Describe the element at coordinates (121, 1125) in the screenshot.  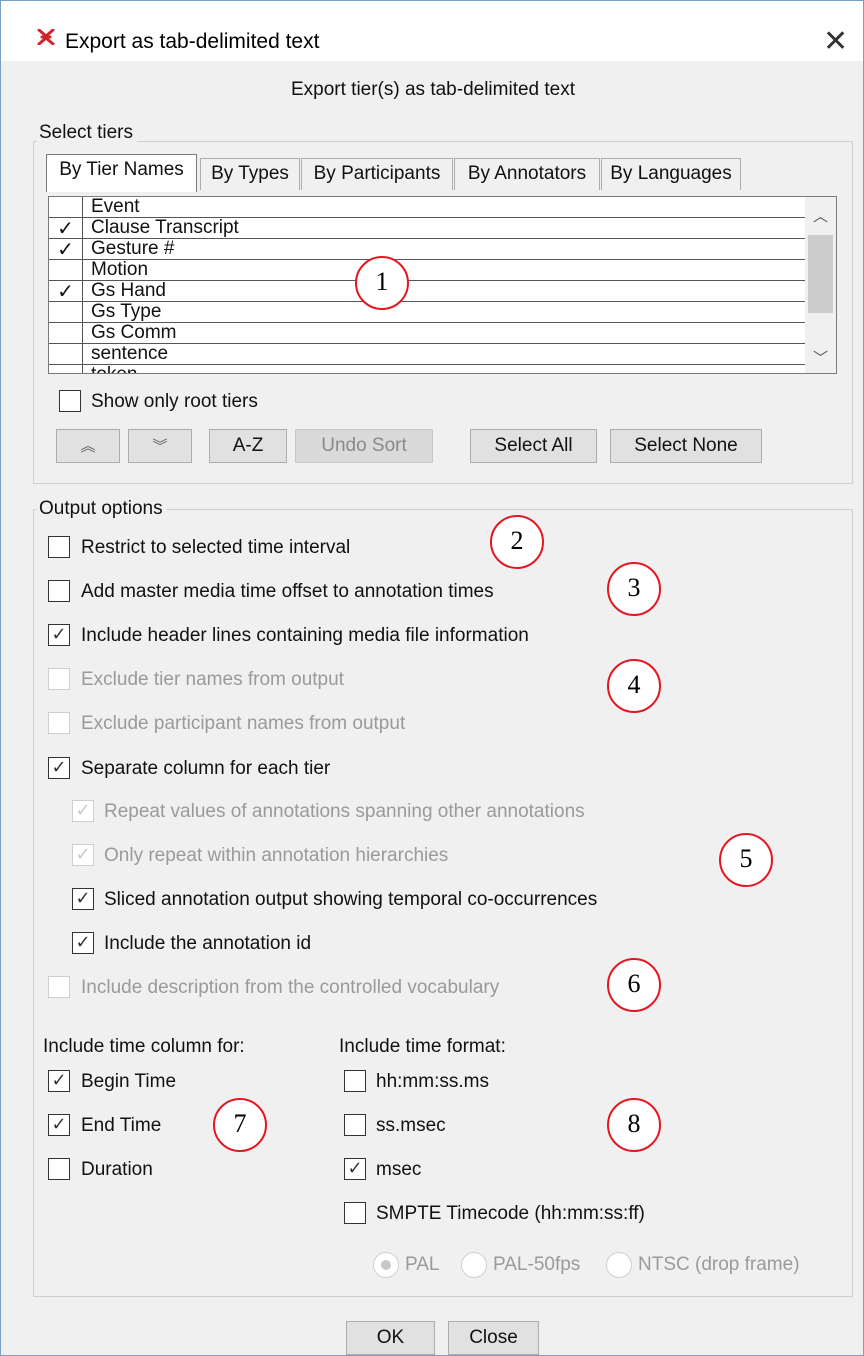
I see `end-time-label: End Time` at that location.